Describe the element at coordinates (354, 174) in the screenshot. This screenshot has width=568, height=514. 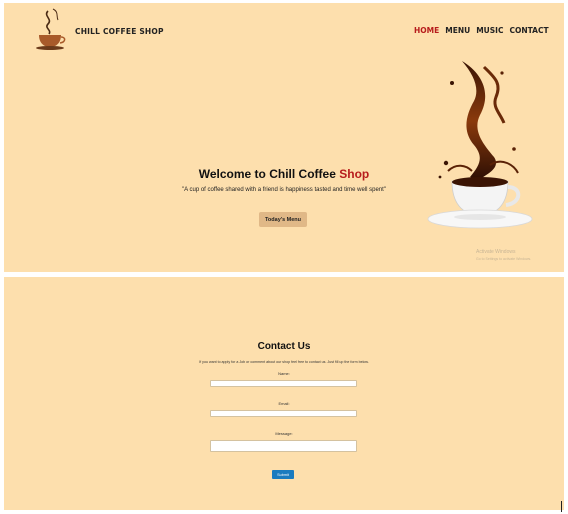
I see `hero-title-accent: Shop` at that location.